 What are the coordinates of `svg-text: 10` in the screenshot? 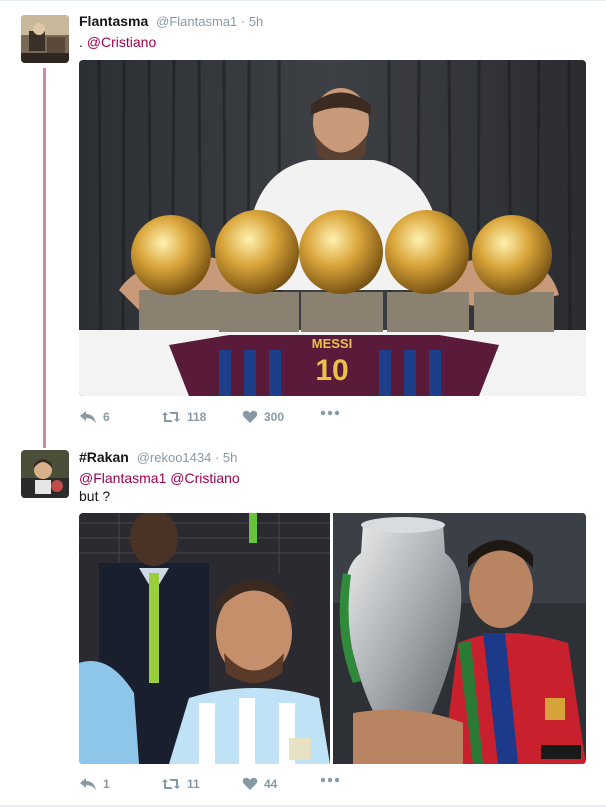 It's located at (331, 370).